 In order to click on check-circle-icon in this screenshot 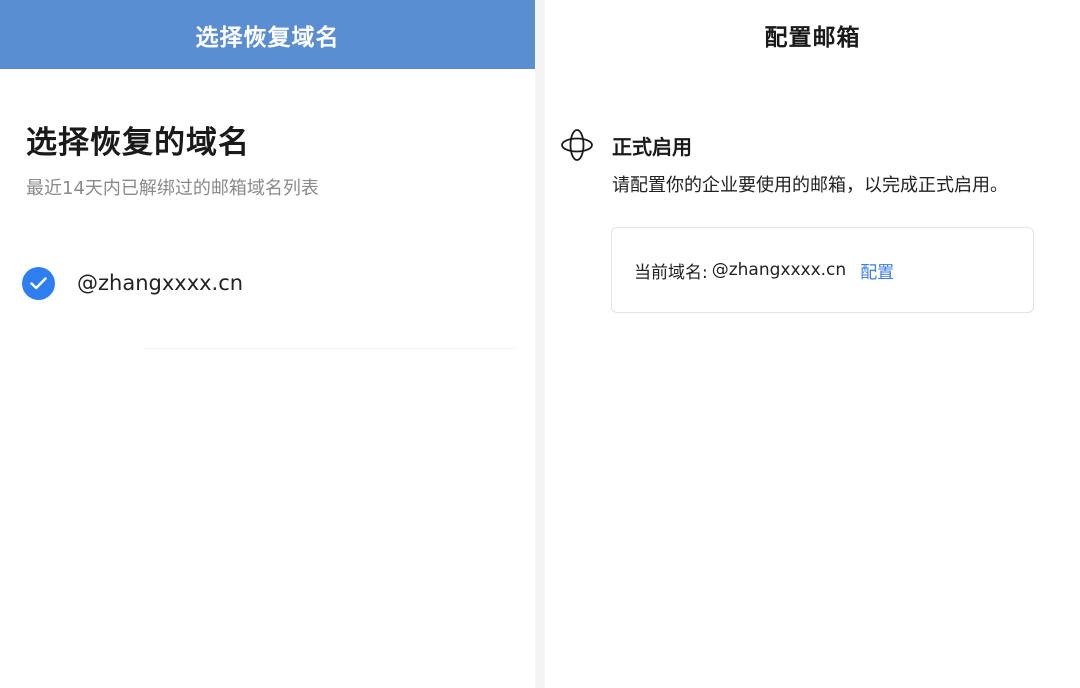, I will do `click(38, 283)`.